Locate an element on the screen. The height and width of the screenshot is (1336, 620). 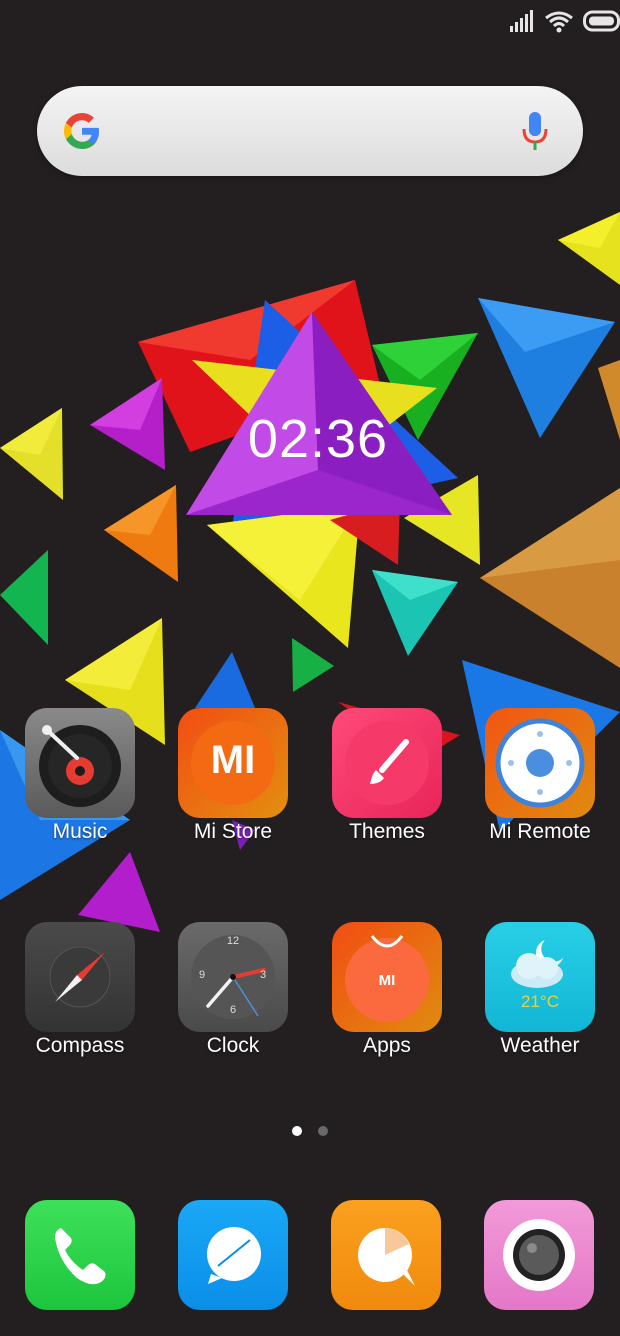
camera-icon is located at coordinates (539, 1255).